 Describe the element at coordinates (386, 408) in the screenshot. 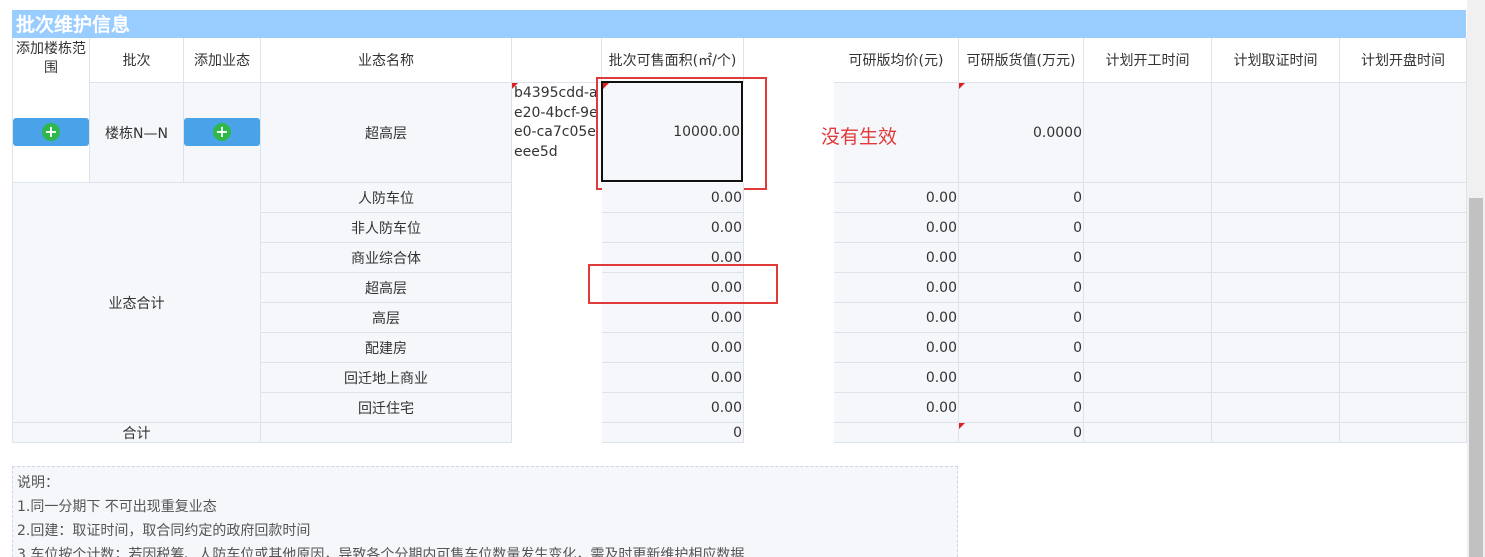

I see `subtotal-format-name: 回迁住宅` at that location.